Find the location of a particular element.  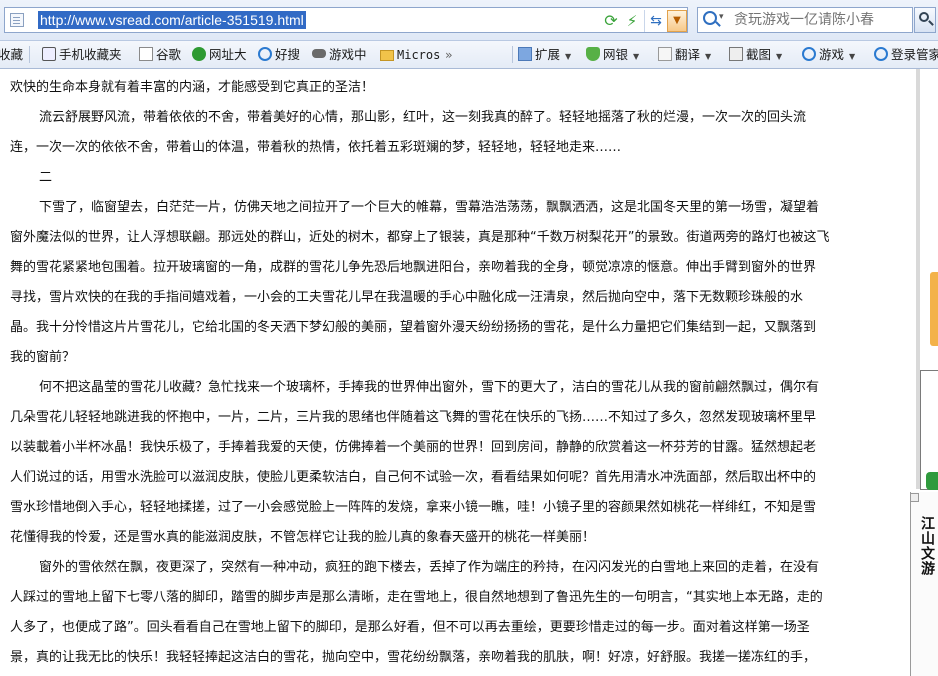

fav-item-label: 收藏 is located at coordinates (12, 54).